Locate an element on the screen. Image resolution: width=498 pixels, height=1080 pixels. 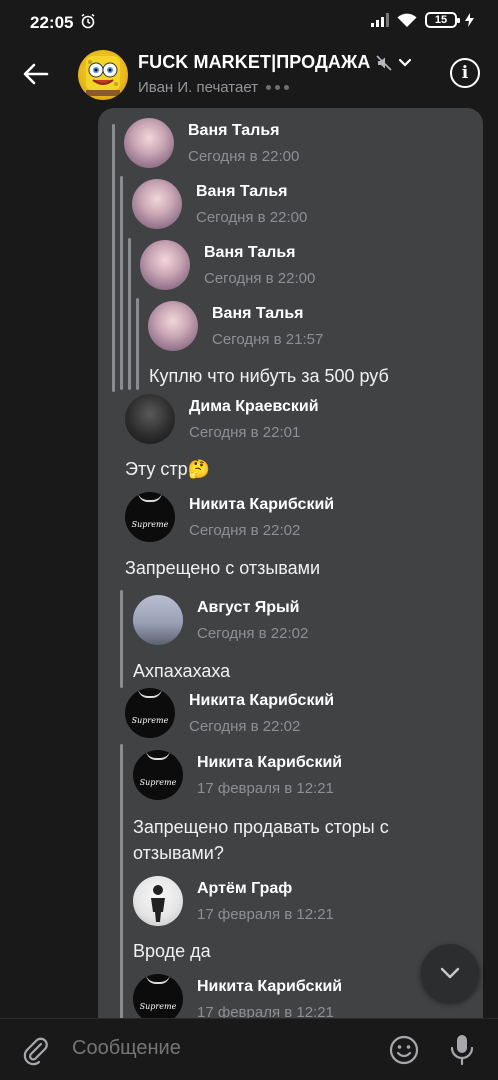
status-time: 22:05 is located at coordinates (52, 22).